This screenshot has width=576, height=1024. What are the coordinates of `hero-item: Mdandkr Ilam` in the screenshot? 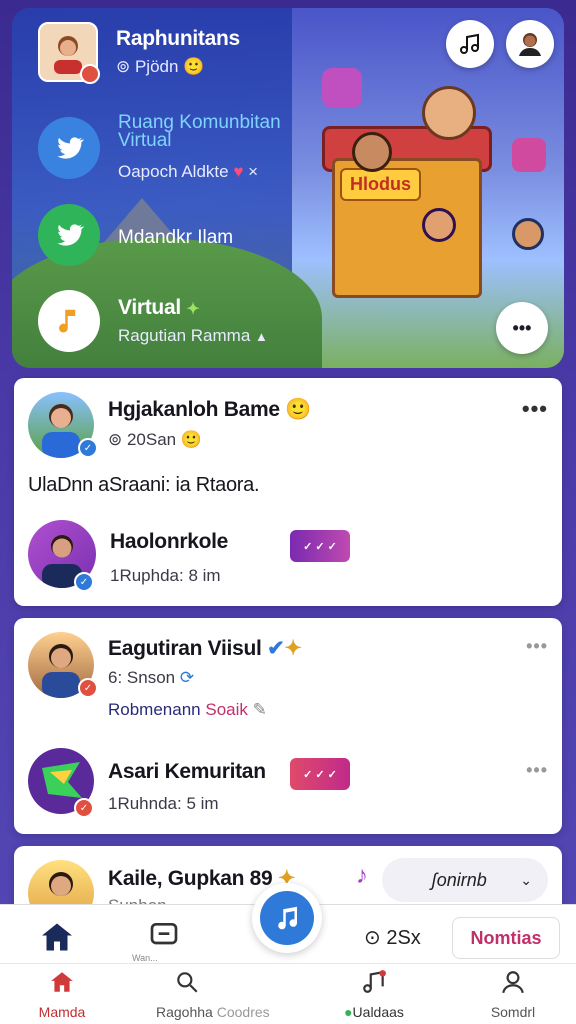 It's located at (135, 235).